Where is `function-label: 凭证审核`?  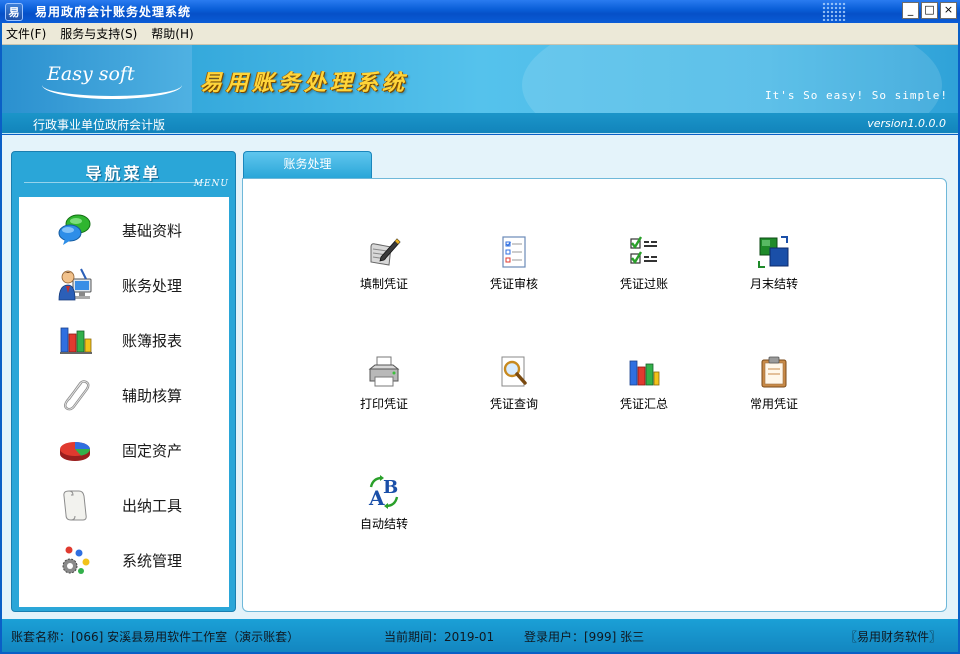
function-label: 凭证审核 is located at coordinates (513, 284).